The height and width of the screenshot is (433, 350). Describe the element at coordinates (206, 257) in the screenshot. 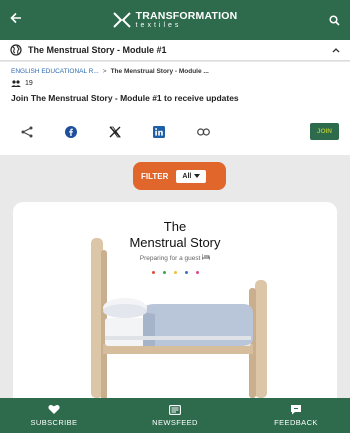

I see `bed-small-icon` at that location.